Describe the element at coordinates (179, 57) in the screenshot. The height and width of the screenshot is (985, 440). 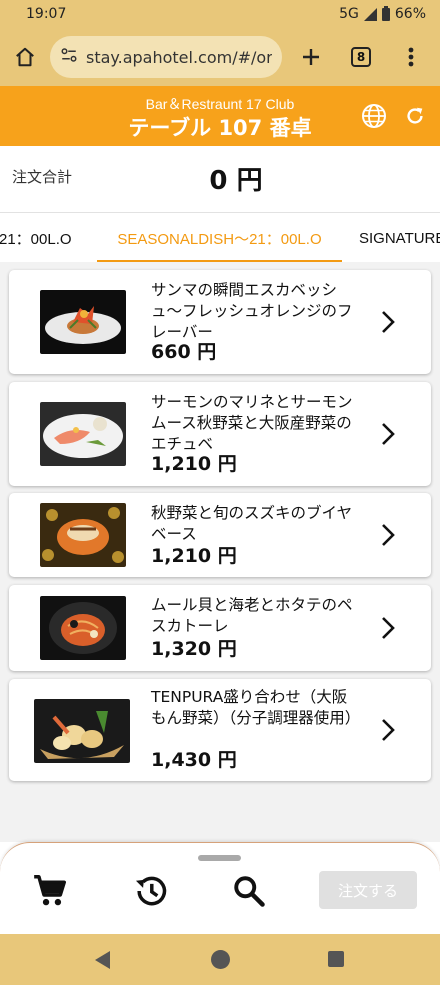
I see `url-text: stay.apahotel.com/#/ord` at that location.